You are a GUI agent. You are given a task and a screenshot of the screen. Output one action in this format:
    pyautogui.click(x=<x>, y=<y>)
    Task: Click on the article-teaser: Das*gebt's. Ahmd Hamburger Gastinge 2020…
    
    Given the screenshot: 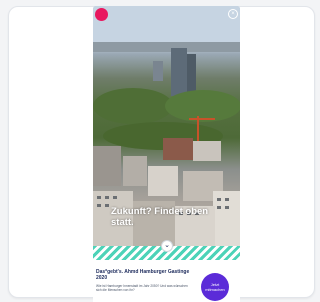 What is the action you would take?
    pyautogui.click(x=166, y=281)
    